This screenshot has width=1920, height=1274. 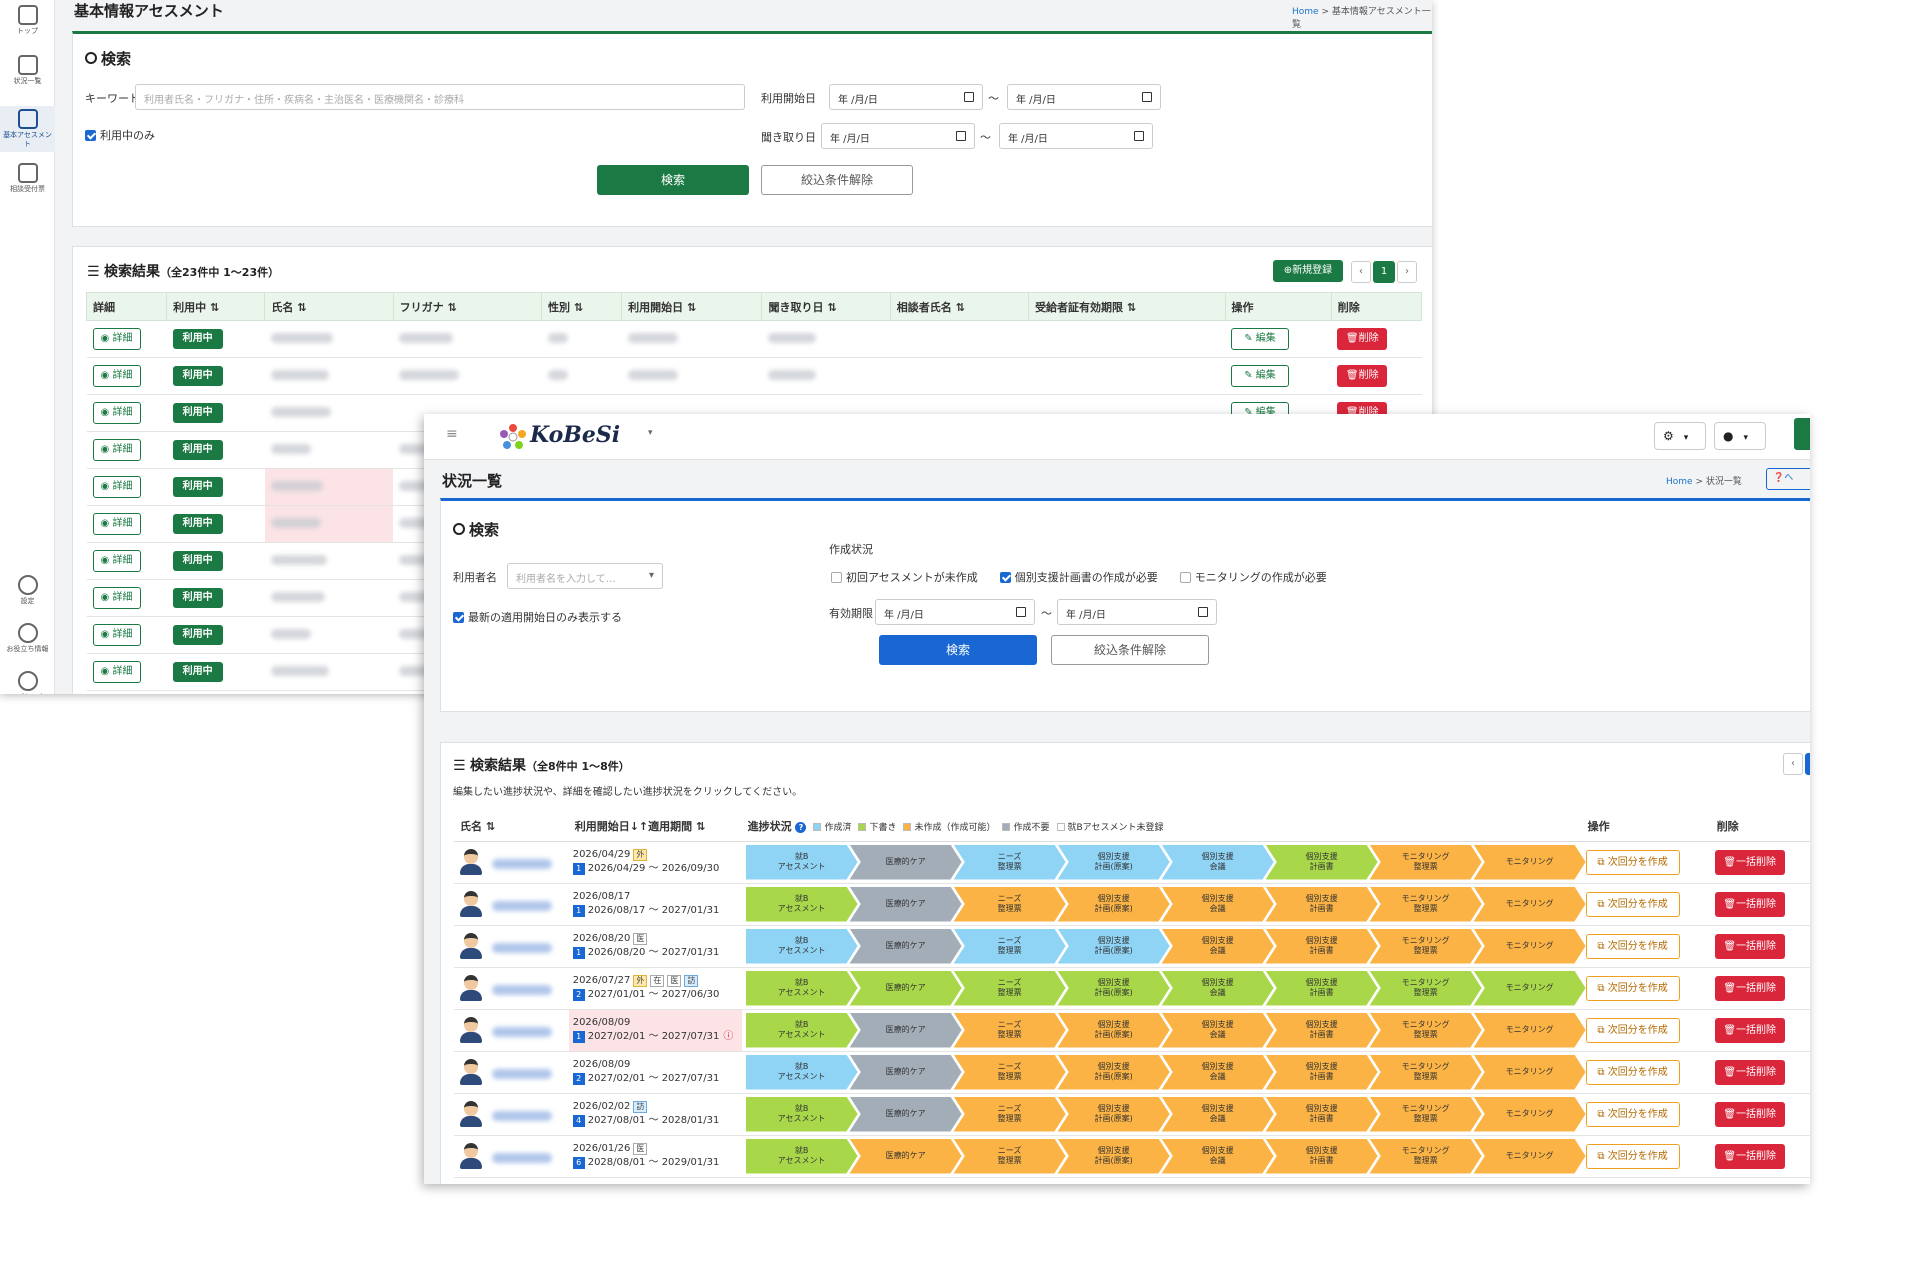 I want to click on period-cell: 2026/04/29 外 1 2026/04/29 〜 2026/09/30, so click(x=655, y=862).